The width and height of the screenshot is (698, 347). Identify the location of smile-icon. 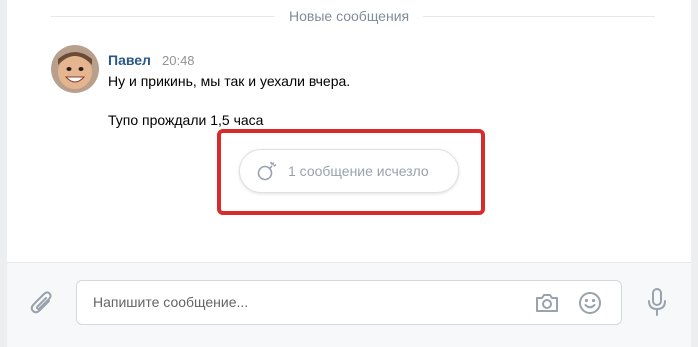
(590, 303).